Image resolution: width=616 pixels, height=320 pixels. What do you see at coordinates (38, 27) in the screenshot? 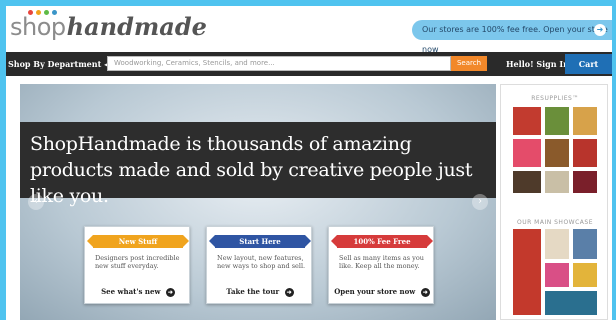
I see `logo-shop-text: shop` at bounding box center [38, 27].